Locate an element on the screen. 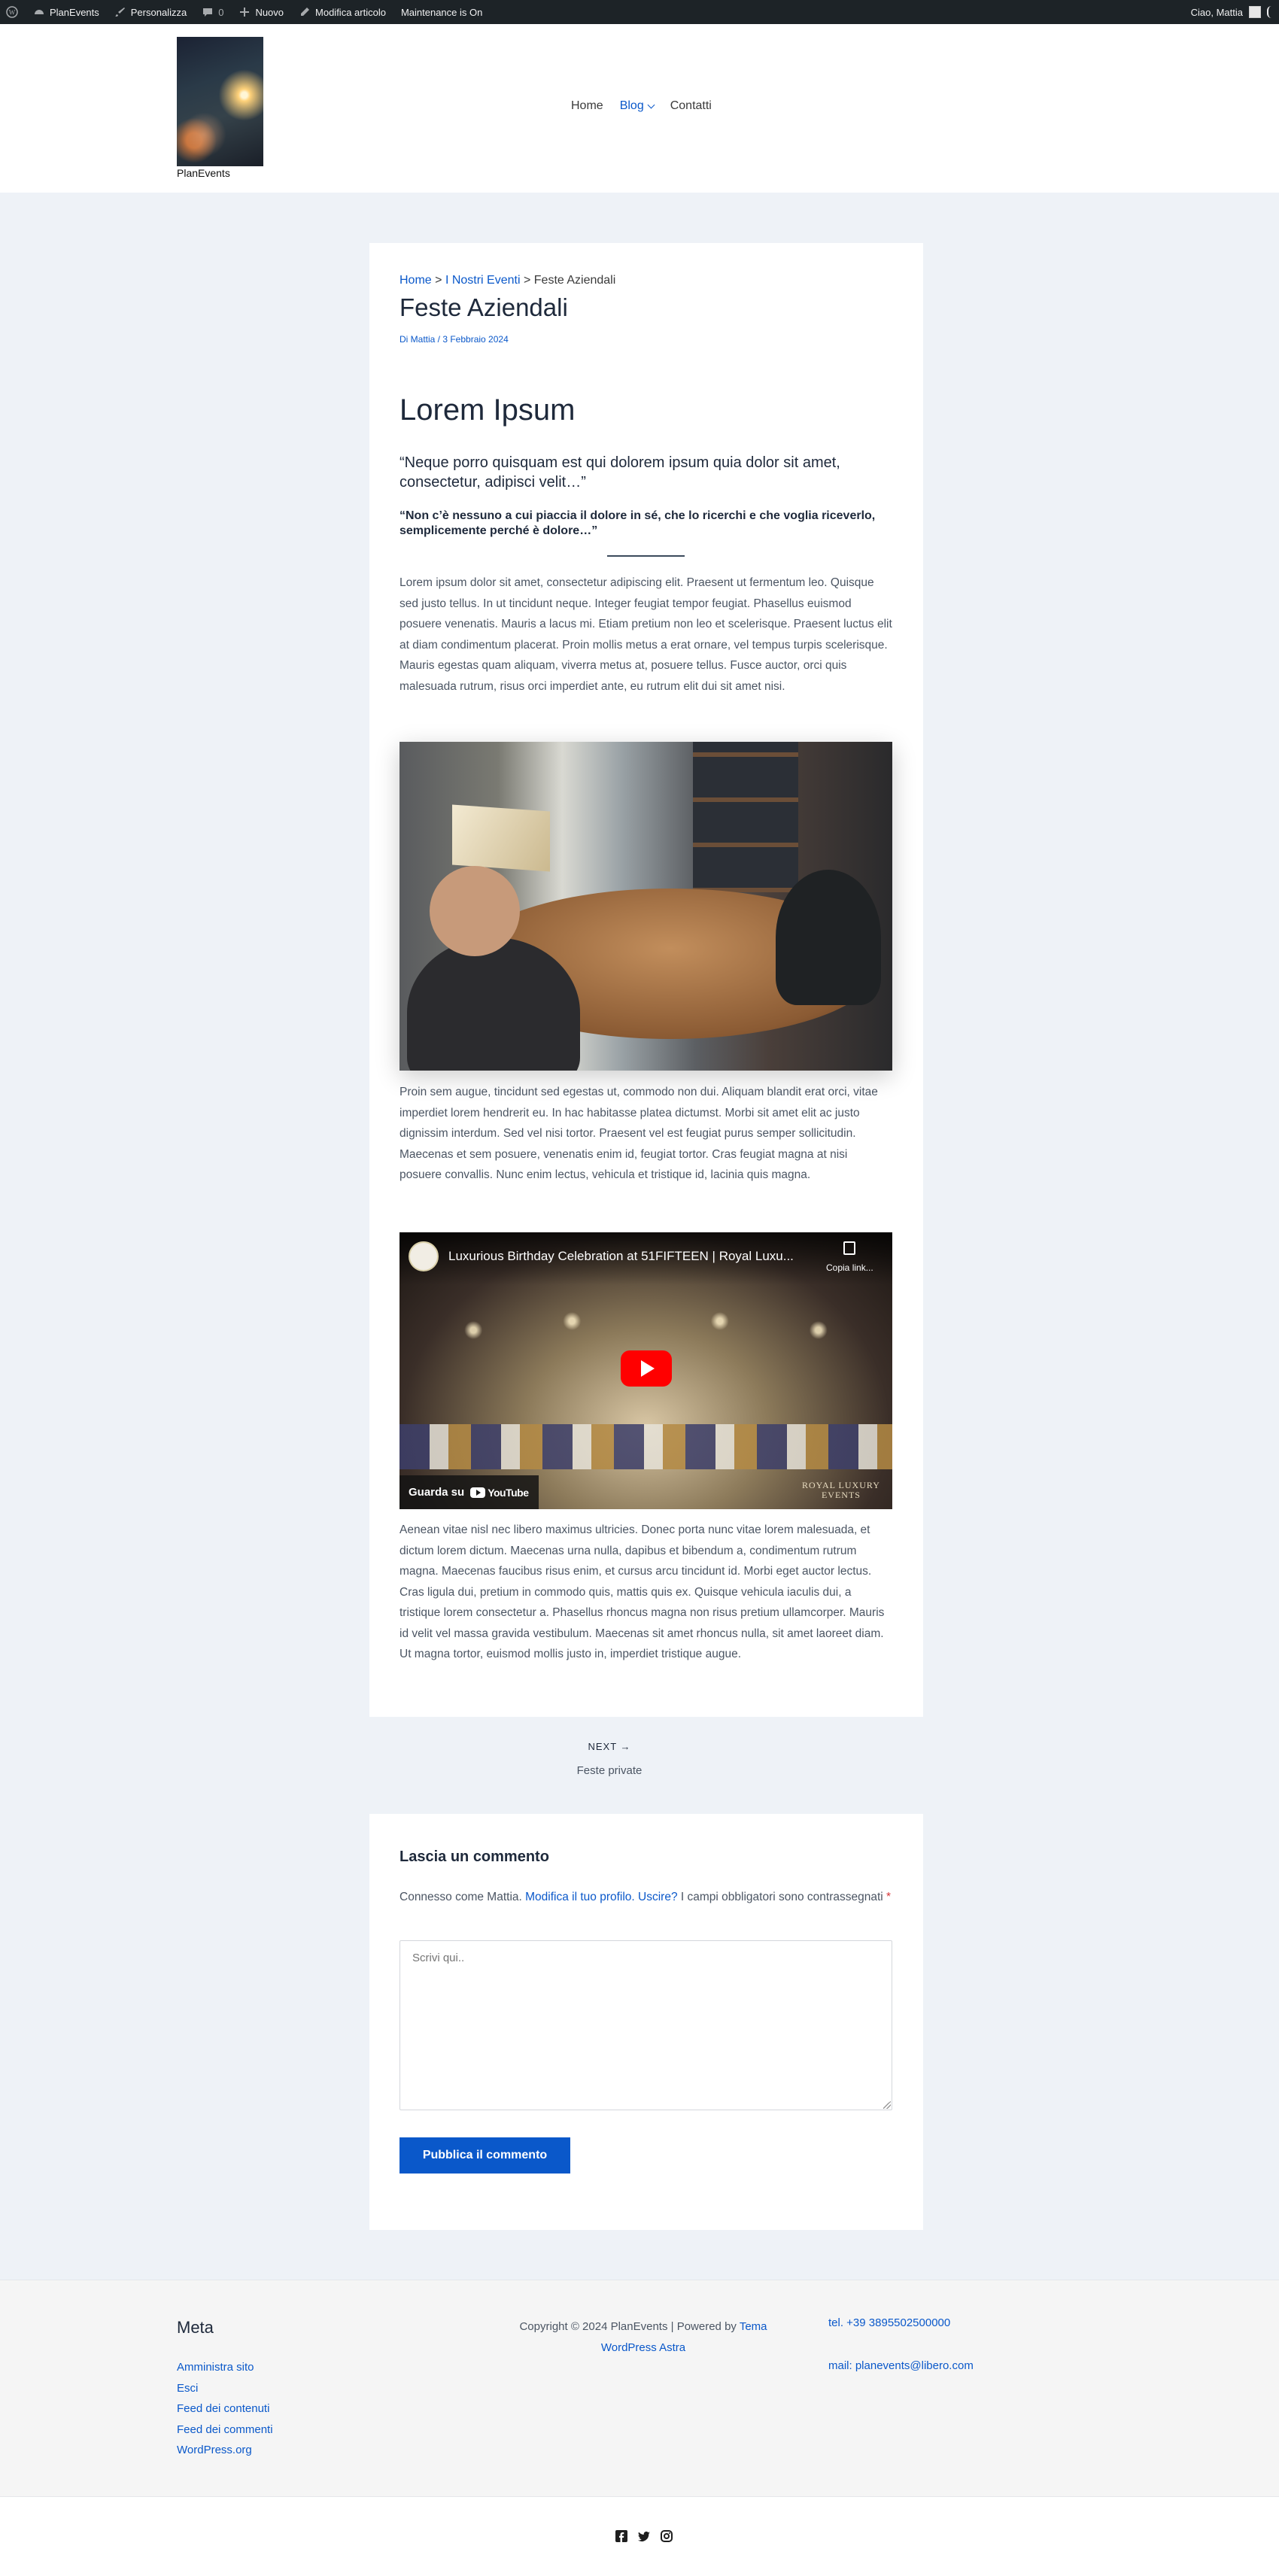 This screenshot has height=2576, width=1279. admin-comments-link: 0 is located at coordinates (212, 12).